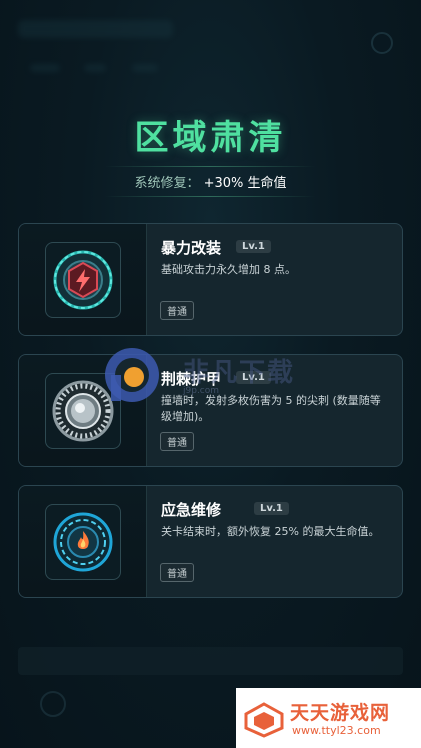 Image resolution: width=421 pixels, height=748 pixels. What do you see at coordinates (340, 713) in the screenshot?
I see `site-logo-title: 天天游戏网` at bounding box center [340, 713].